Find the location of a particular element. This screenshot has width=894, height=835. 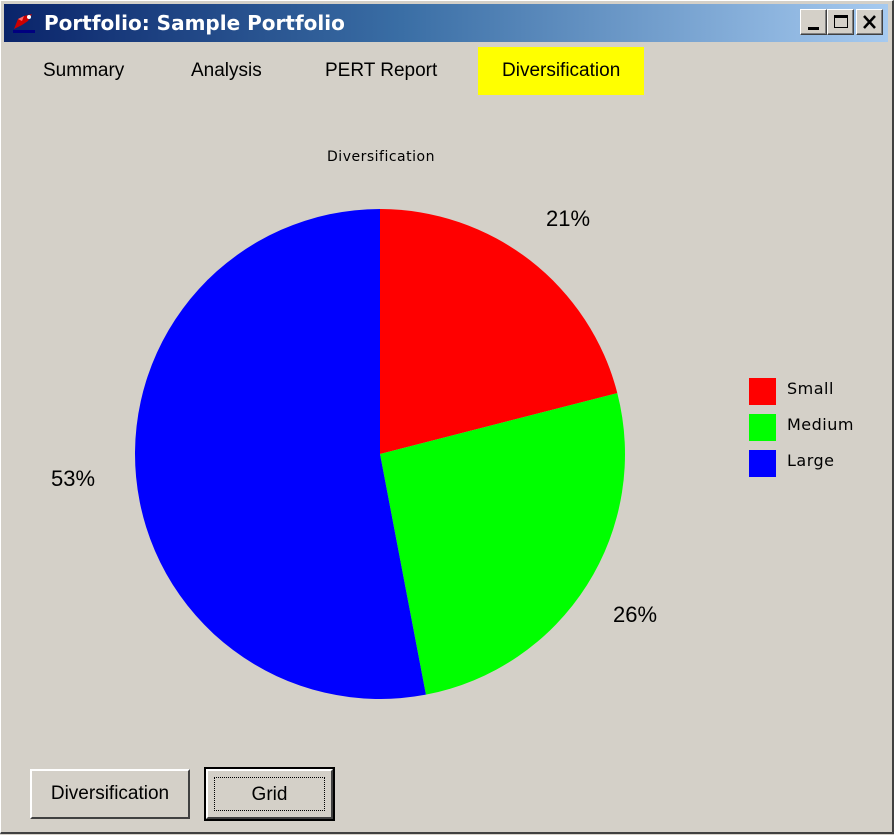

slice-label-small: 21% is located at coordinates (568, 218).